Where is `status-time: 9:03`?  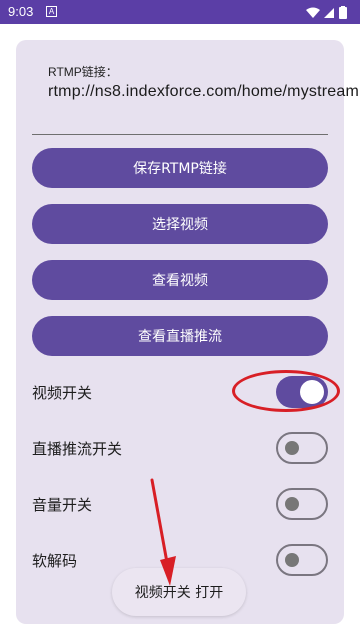 status-time: 9:03 is located at coordinates (21, 11).